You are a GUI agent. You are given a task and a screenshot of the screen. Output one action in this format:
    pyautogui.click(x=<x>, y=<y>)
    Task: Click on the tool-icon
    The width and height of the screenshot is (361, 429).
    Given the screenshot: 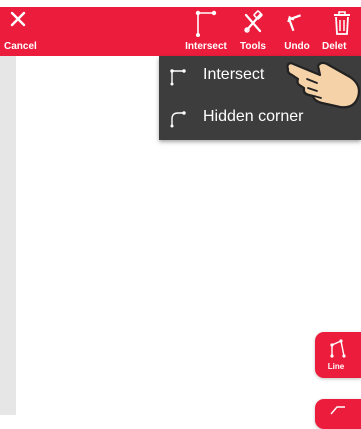 What is the action you would take?
    pyautogui.click(x=338, y=412)
    